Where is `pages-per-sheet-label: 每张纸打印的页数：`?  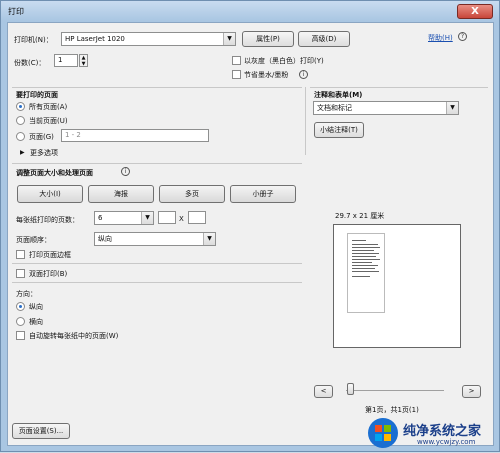
pages-per-sheet-label: 每张纸打印的页数： is located at coordinates (47, 220).